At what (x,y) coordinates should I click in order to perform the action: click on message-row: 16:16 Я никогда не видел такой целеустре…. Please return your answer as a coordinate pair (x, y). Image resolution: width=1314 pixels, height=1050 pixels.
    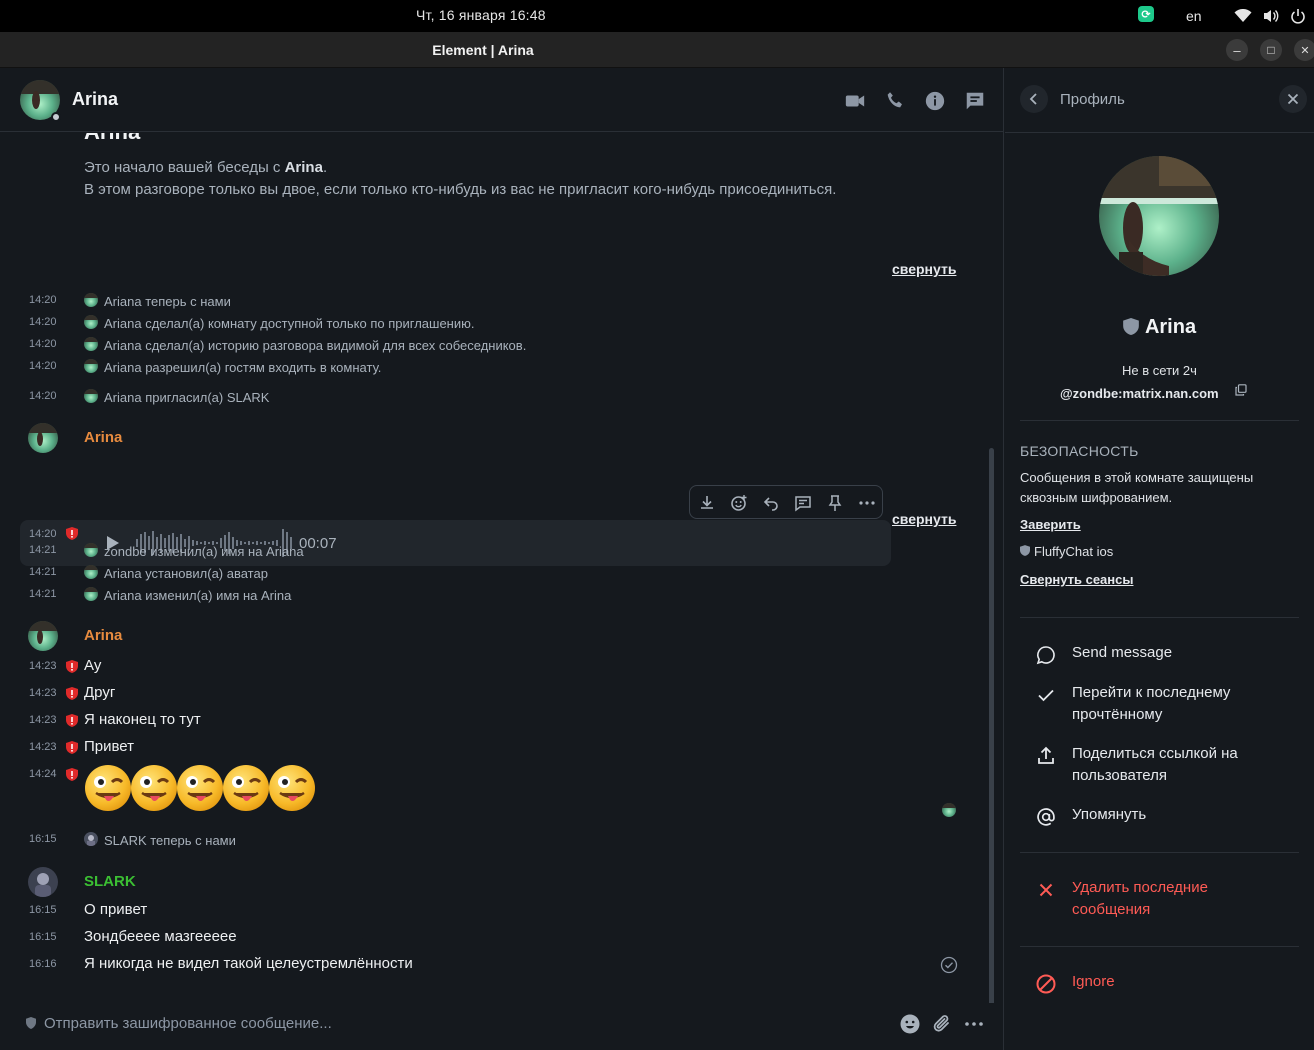
    Looking at the image, I should click on (495, 964).